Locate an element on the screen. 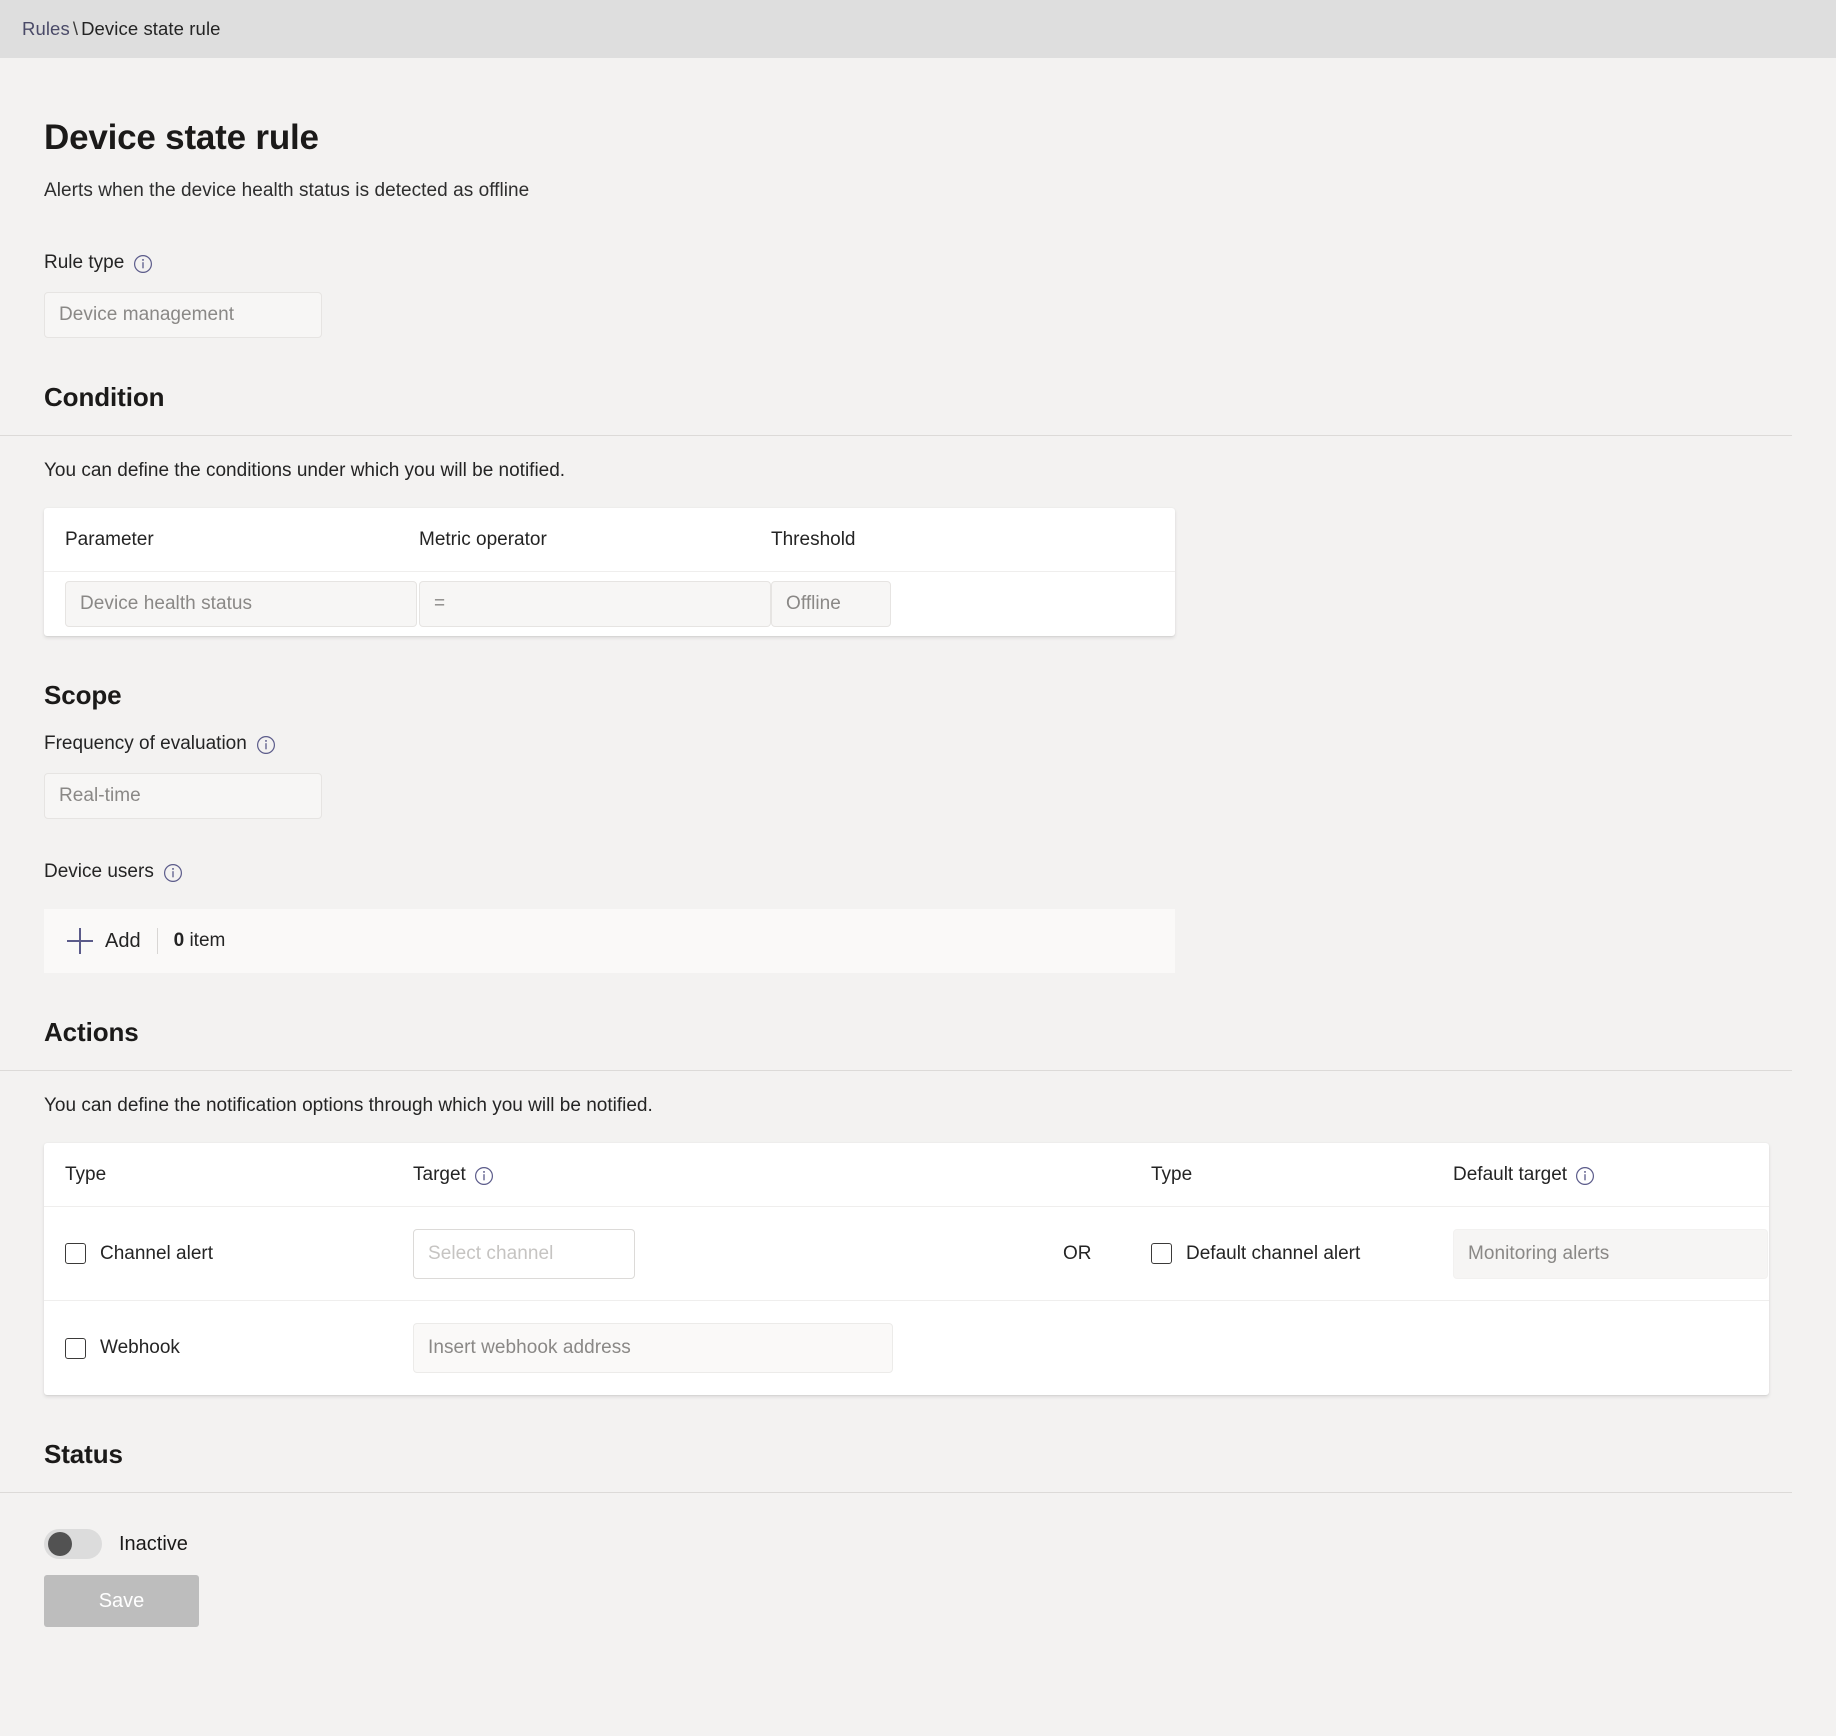 This screenshot has width=1836, height=1736. condition-parameter-input: Device health status is located at coordinates (241, 604).